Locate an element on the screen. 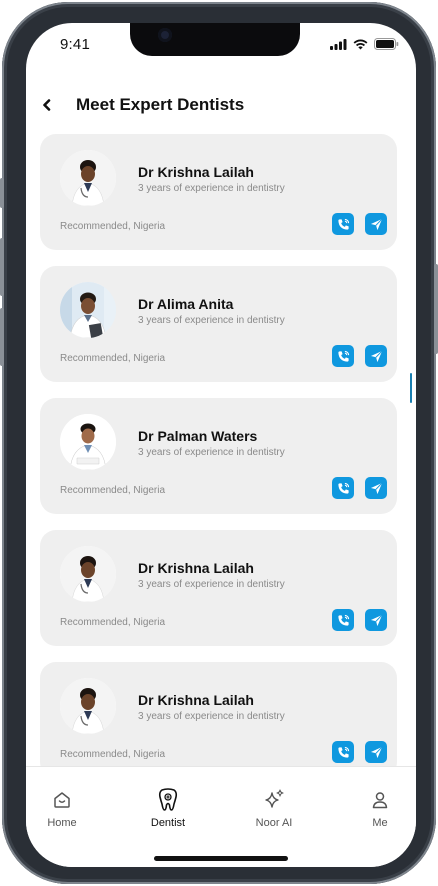 The height and width of the screenshot is (886, 438). home-indicator is located at coordinates (221, 858).